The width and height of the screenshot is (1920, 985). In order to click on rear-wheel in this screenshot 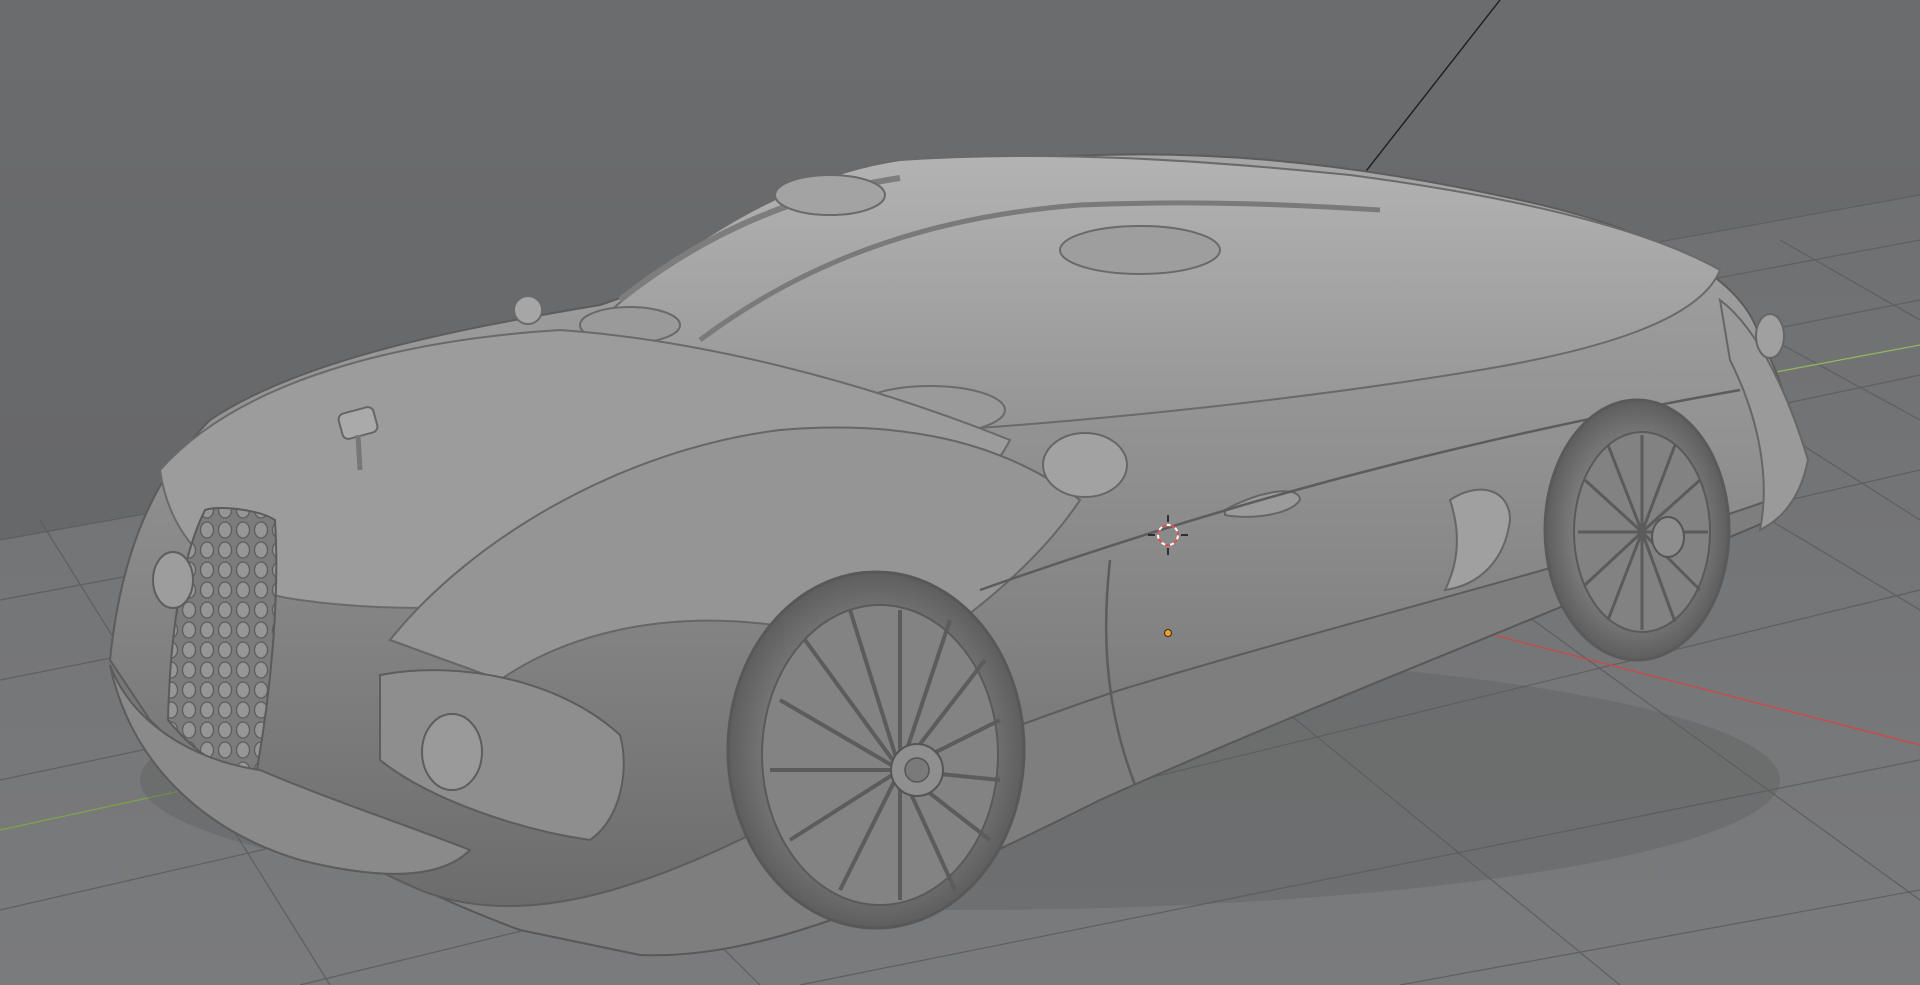, I will do `click(1637, 530)`.